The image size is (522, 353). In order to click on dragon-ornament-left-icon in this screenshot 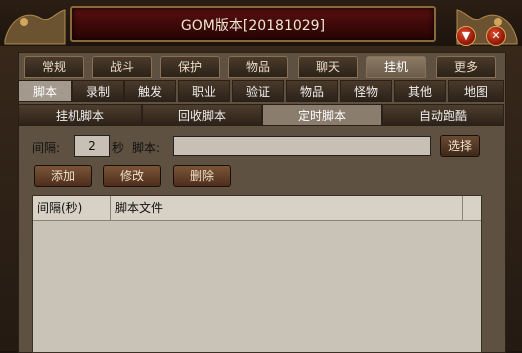, I will do `click(35, 27)`.